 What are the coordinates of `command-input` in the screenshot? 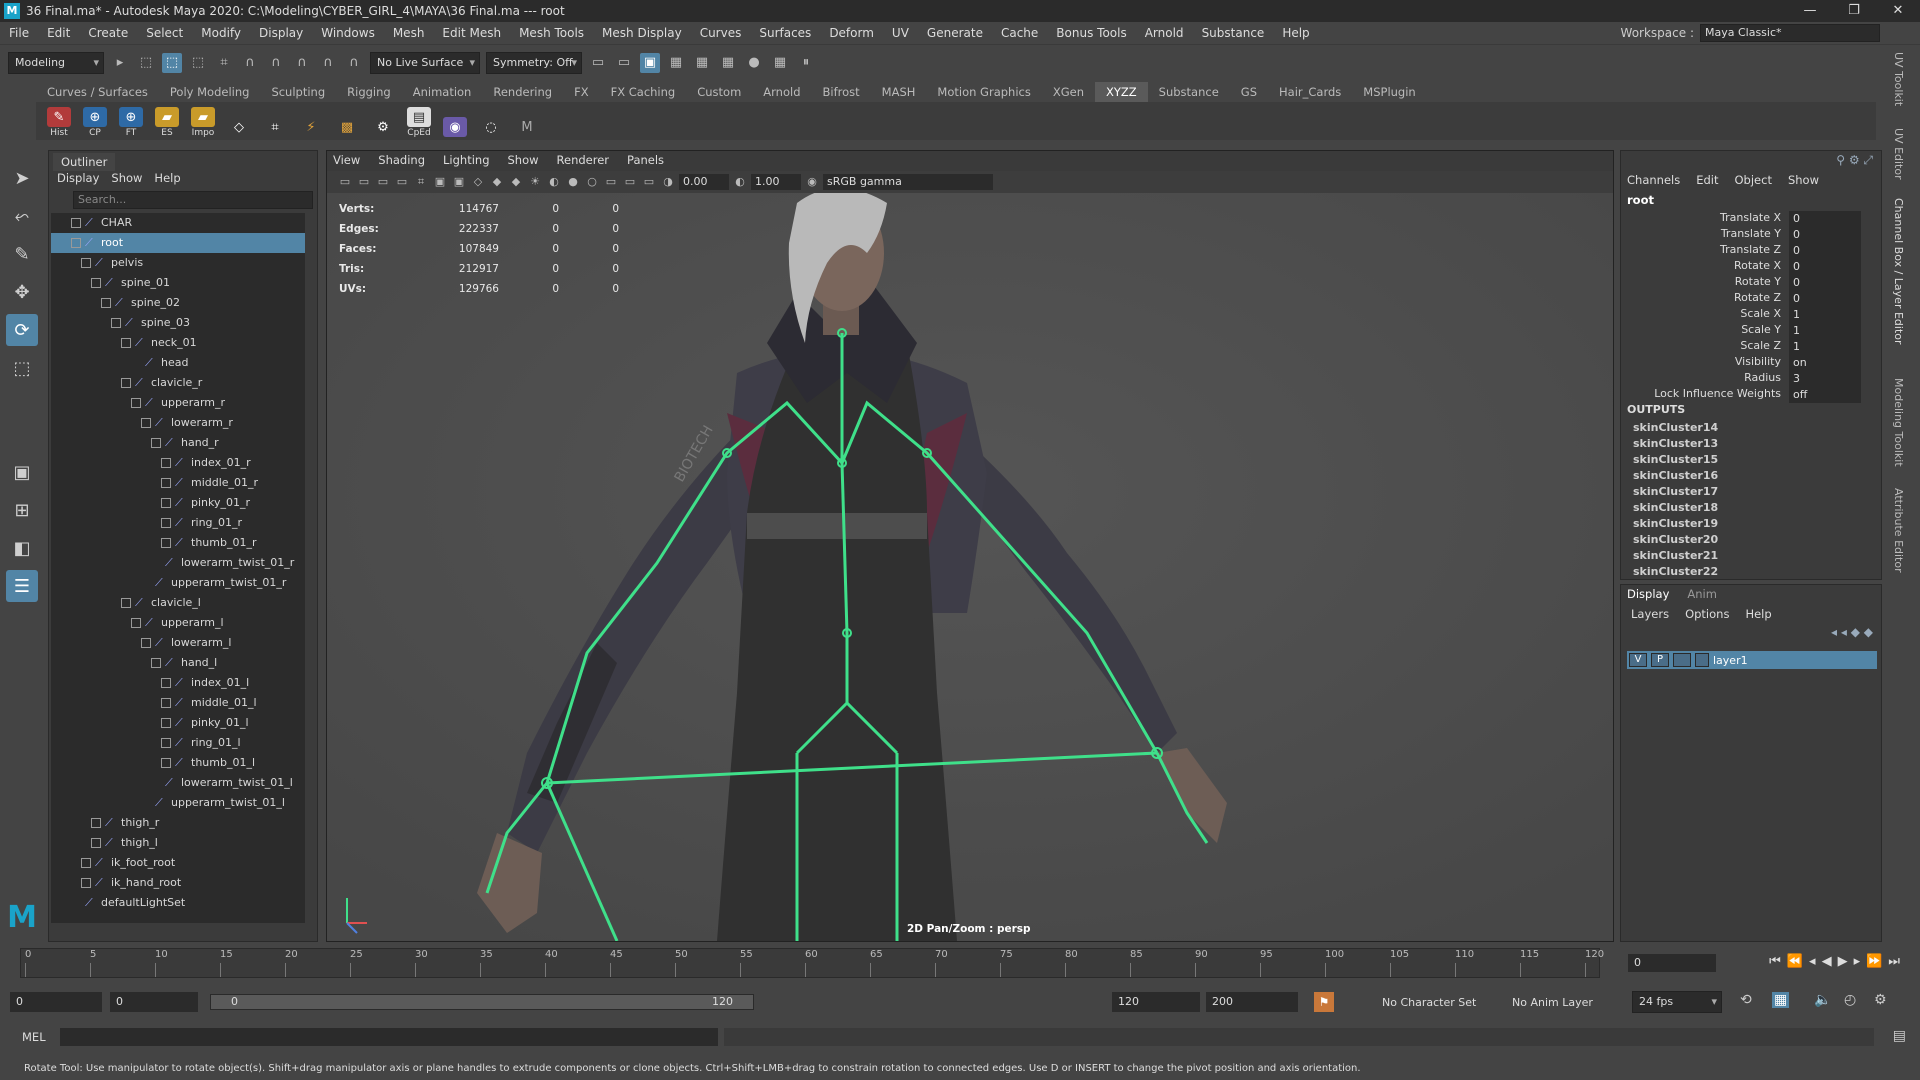 It's located at (389, 1037).